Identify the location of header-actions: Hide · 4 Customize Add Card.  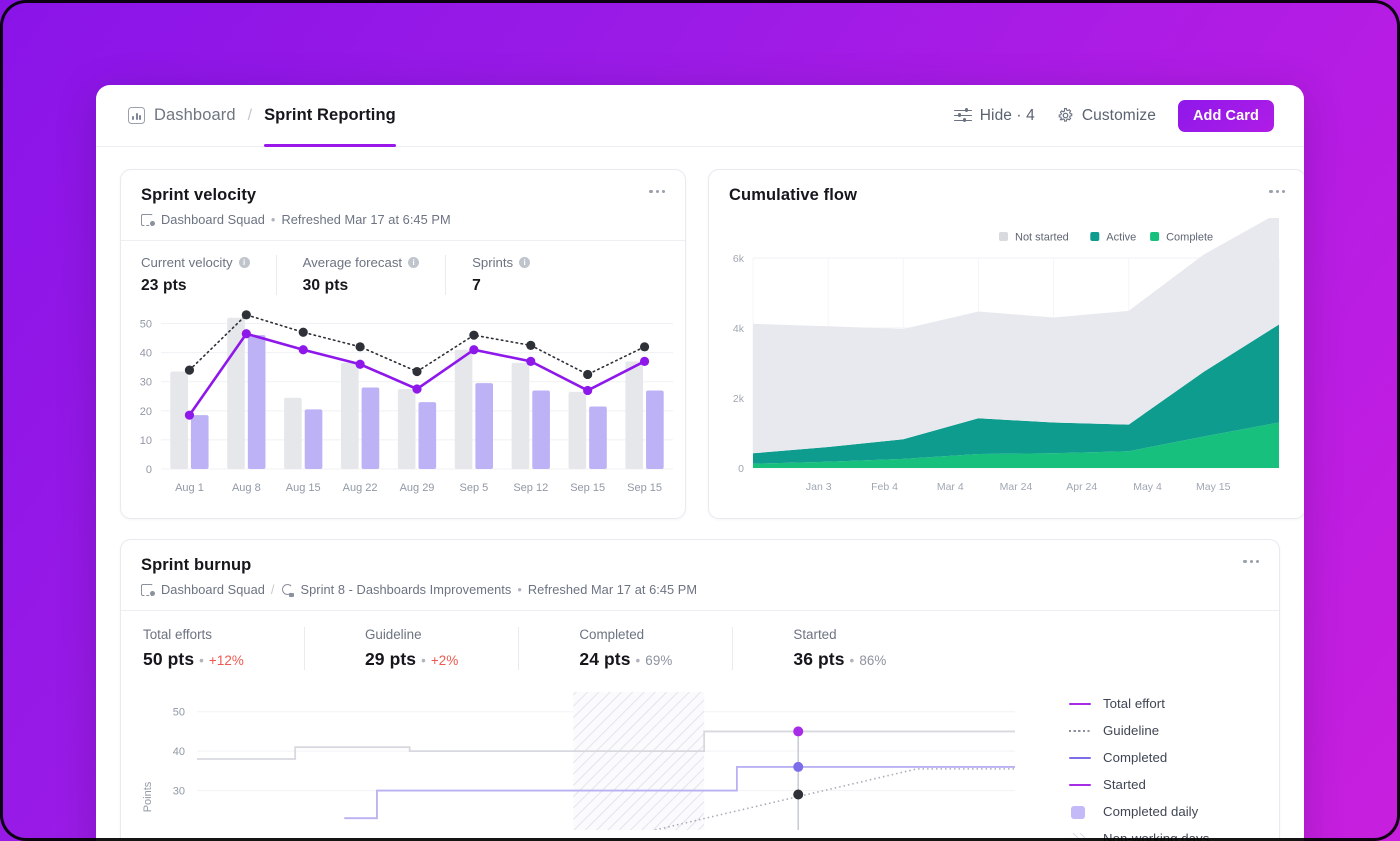
(1113, 115).